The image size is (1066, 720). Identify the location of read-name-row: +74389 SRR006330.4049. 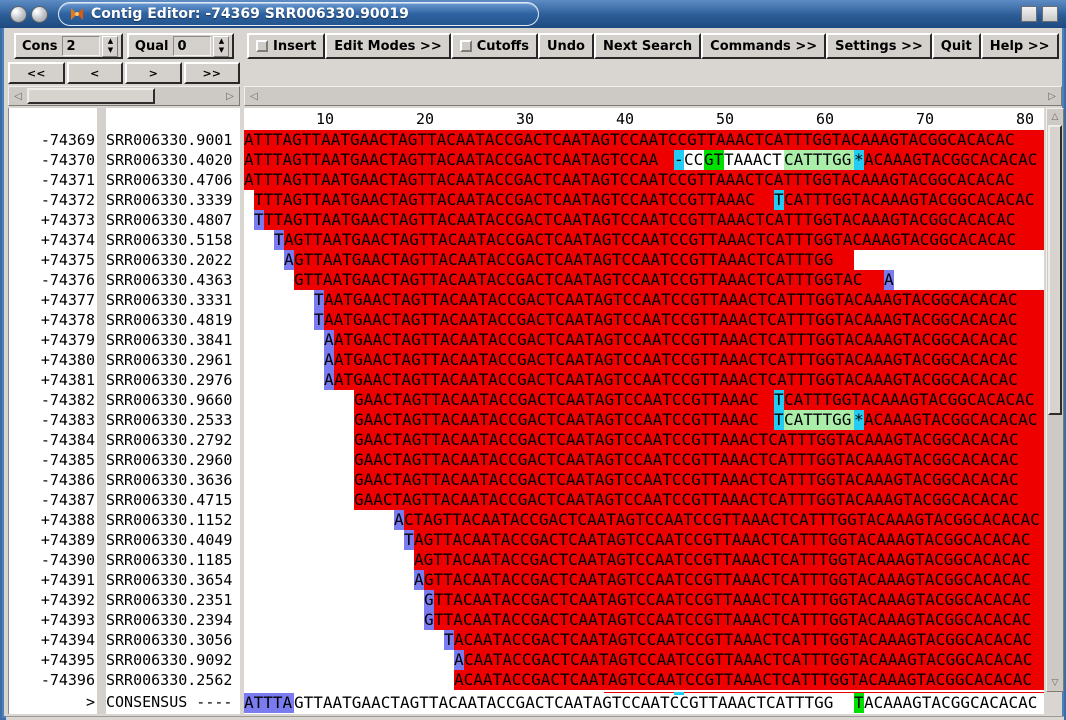
(124, 540).